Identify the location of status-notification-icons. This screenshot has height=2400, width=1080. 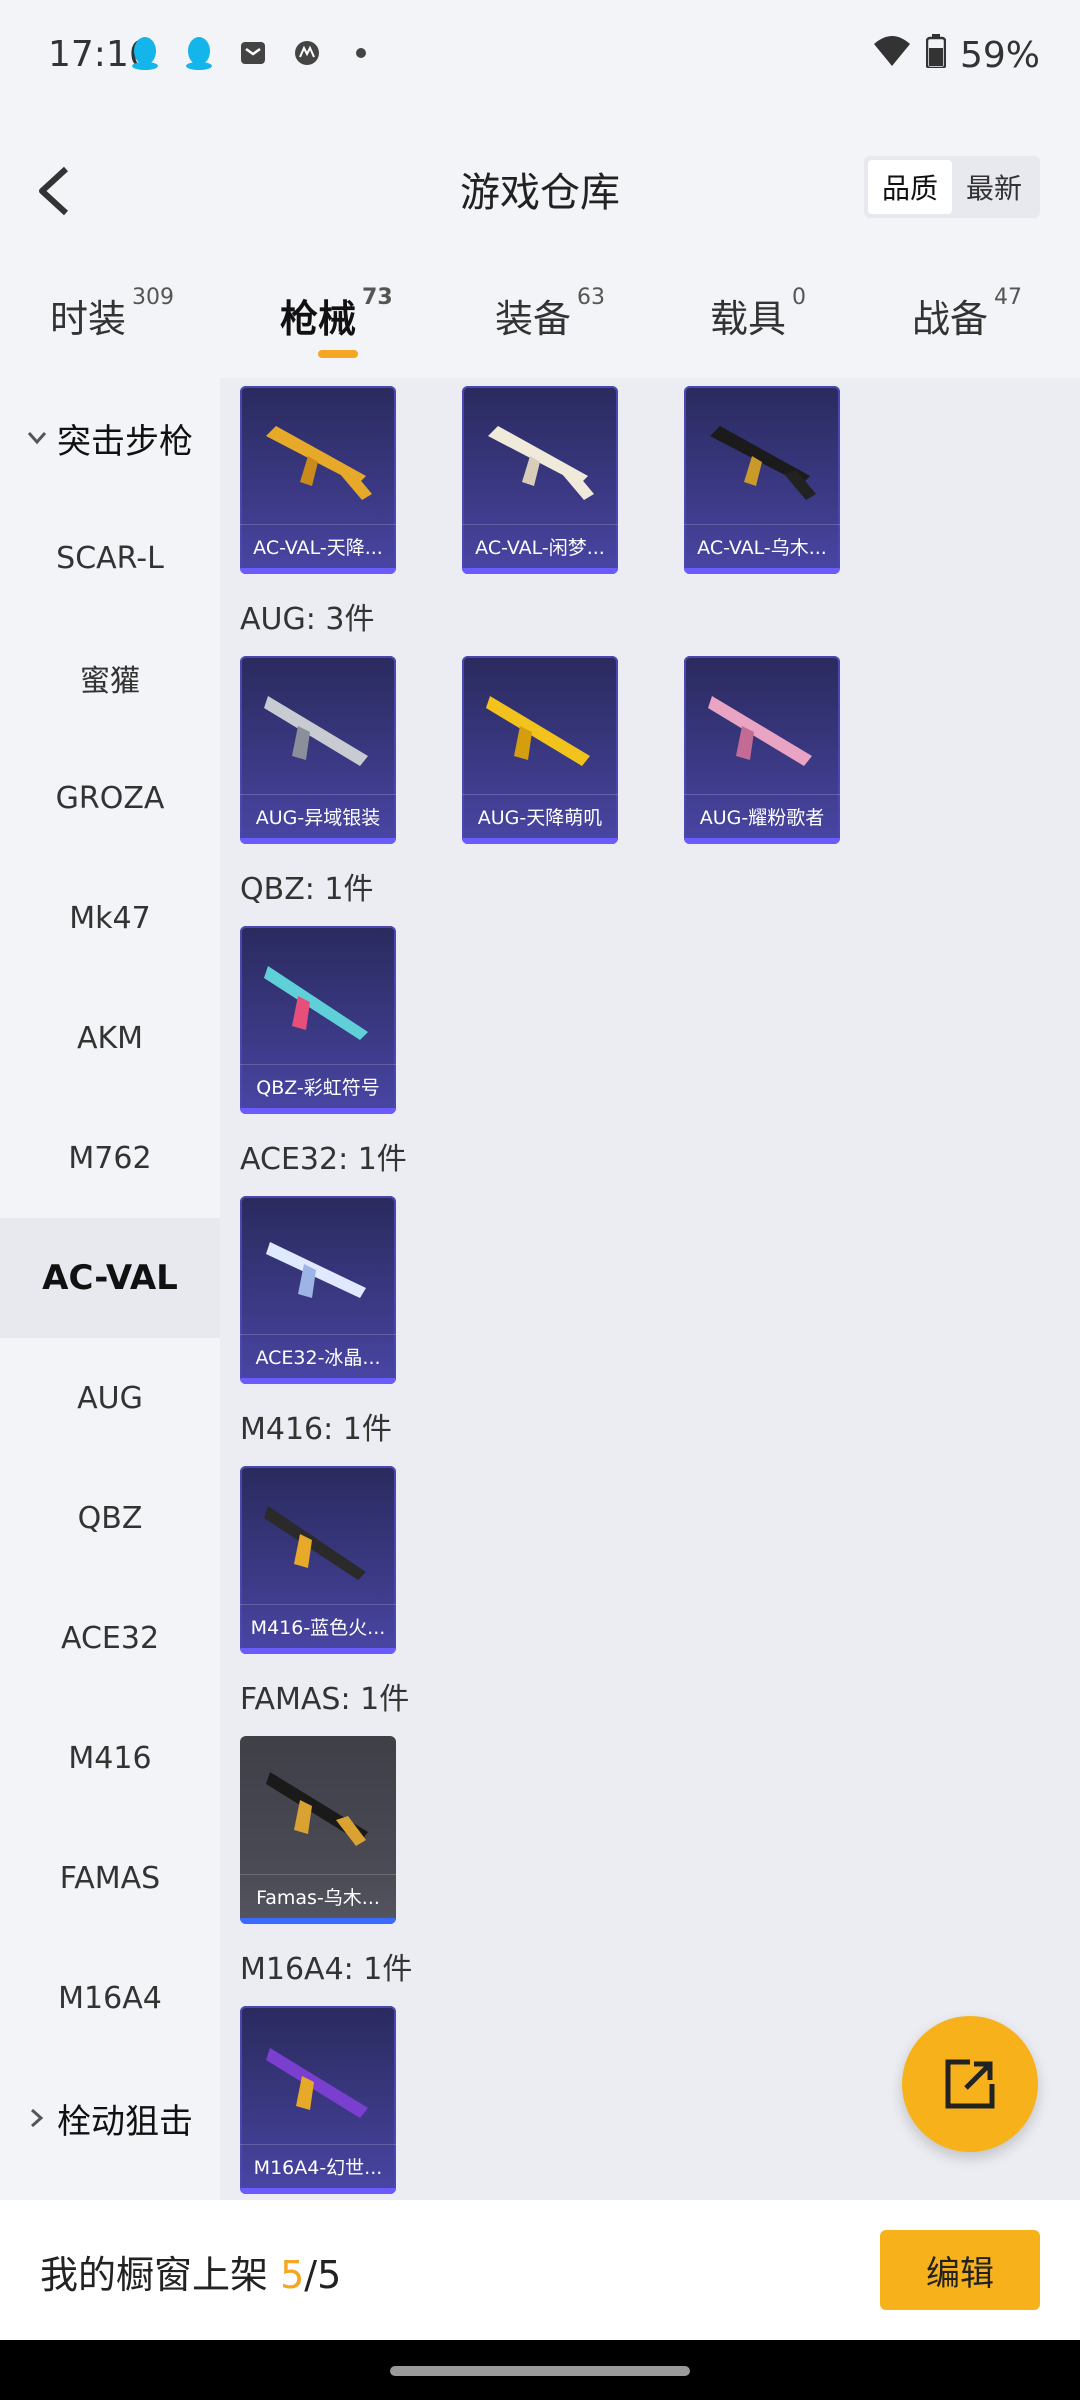
(253, 53).